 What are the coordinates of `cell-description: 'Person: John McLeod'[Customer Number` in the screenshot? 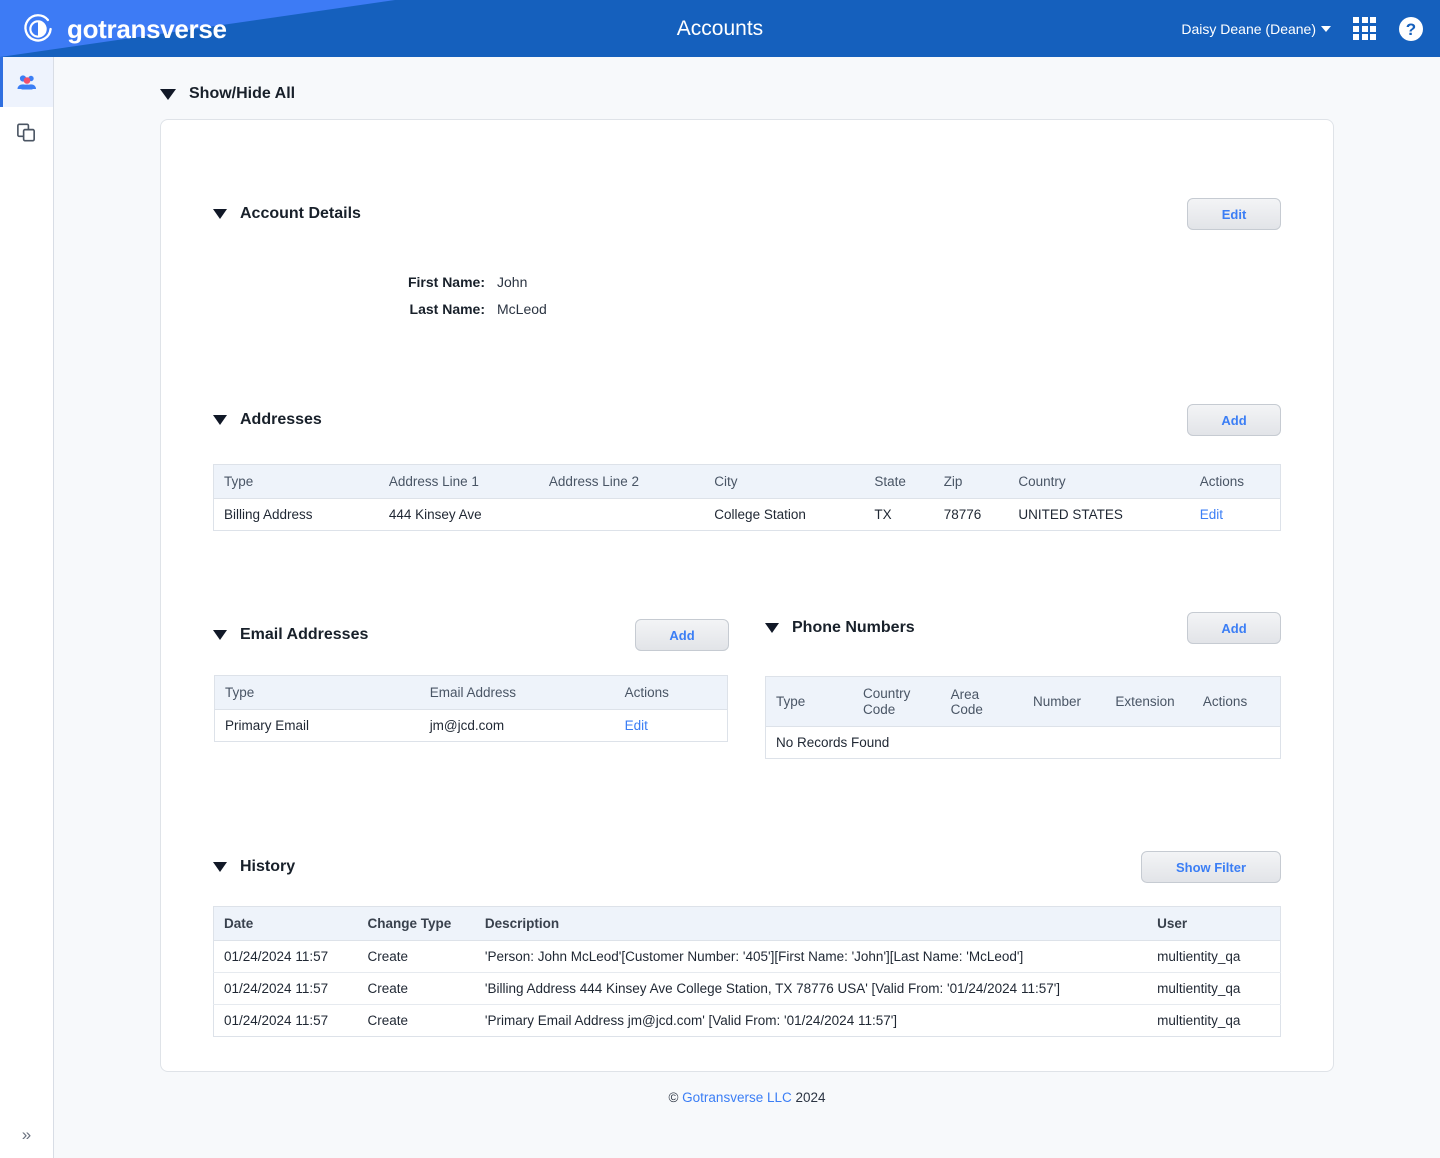 It's located at (811, 957).